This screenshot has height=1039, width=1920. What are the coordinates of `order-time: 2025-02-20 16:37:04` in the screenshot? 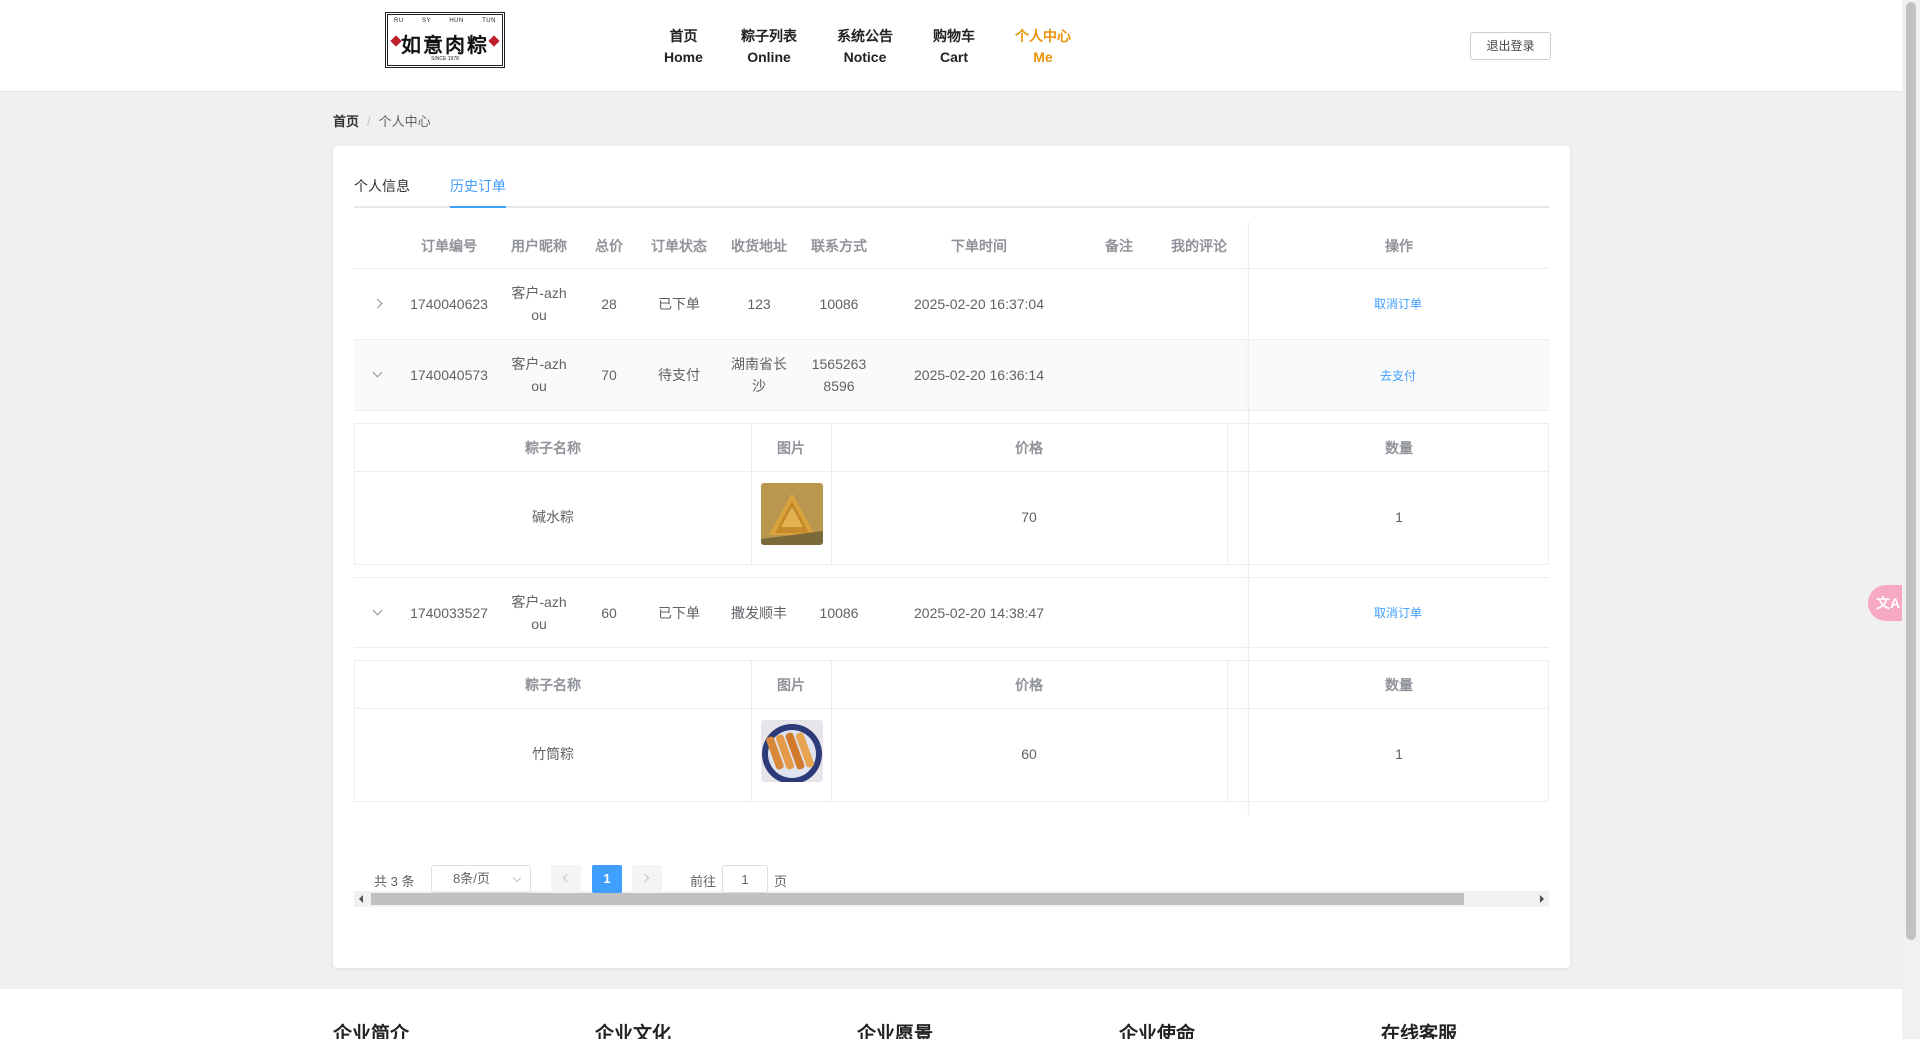 It's located at (979, 304).